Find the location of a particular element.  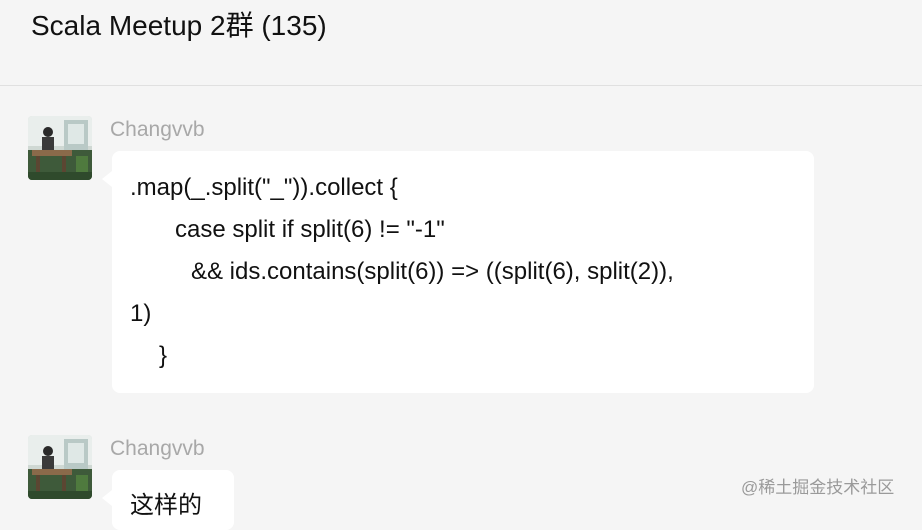

watermark: @稀土掘金技术社区 is located at coordinates (818, 487).